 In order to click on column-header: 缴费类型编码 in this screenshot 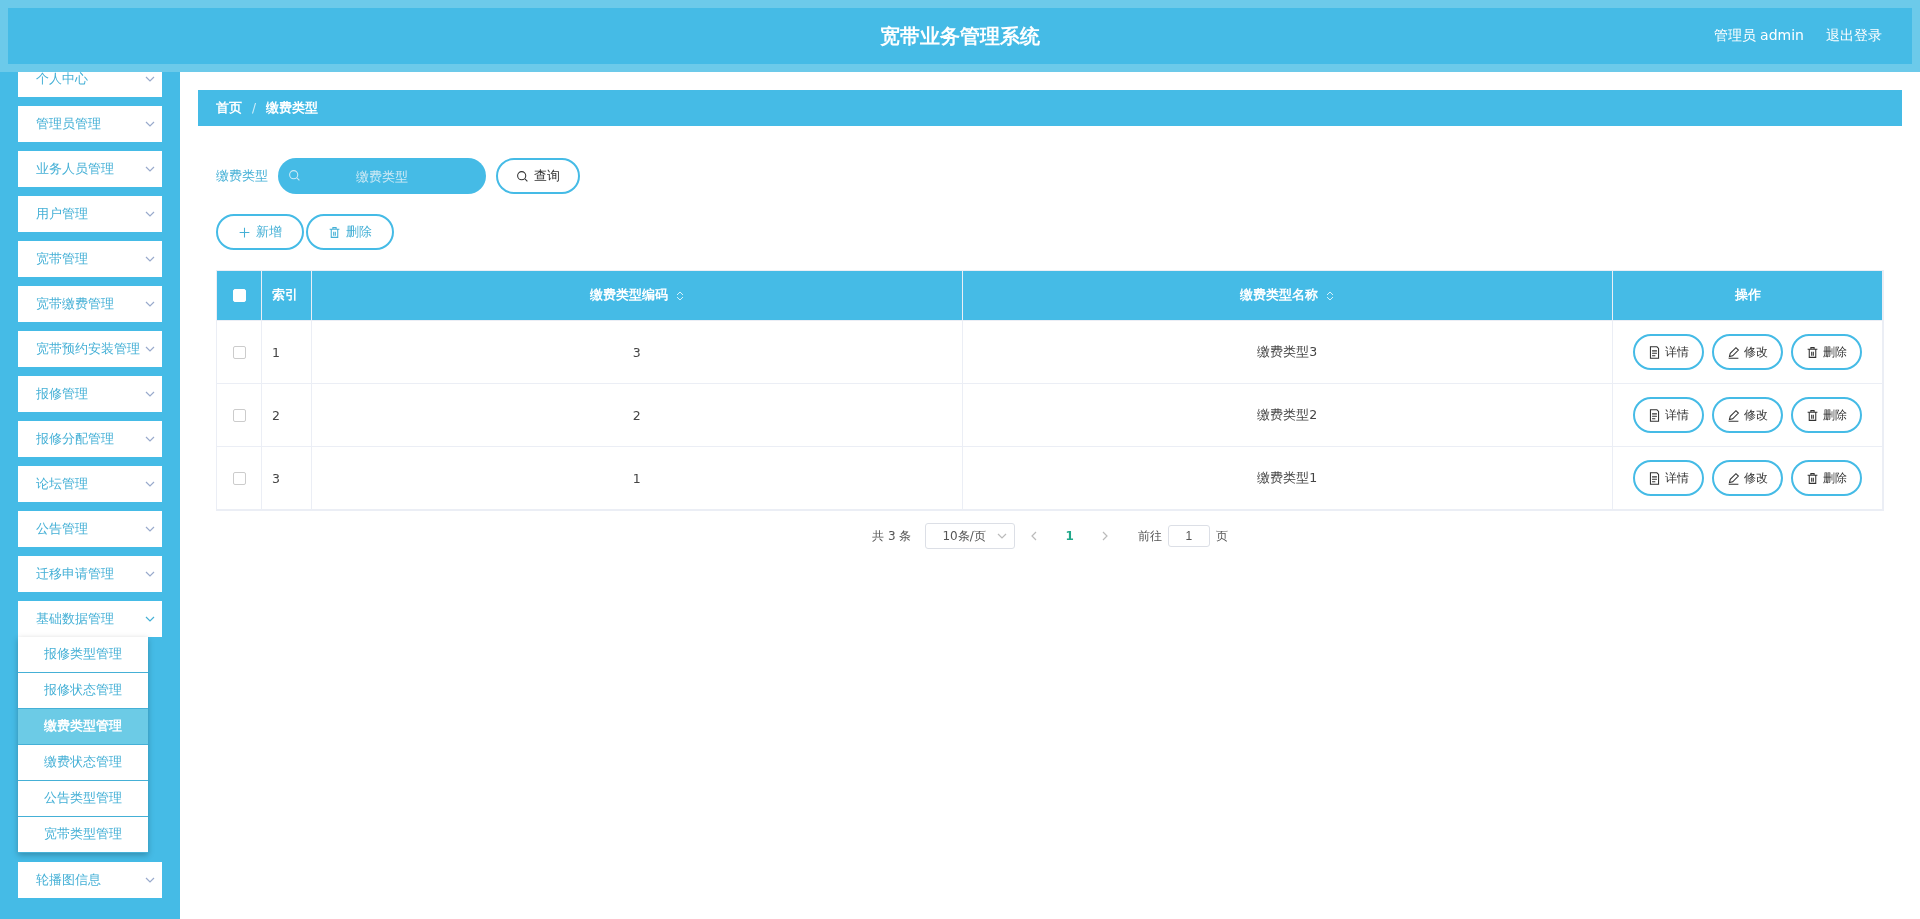, I will do `click(628, 295)`.